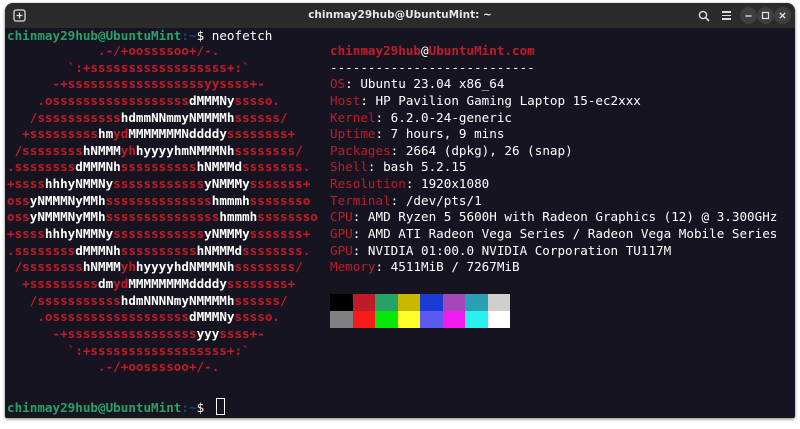  Describe the element at coordinates (177, 300) in the screenshot. I see `logo-segment: hdmNNNNmyNMMMMh` at that location.